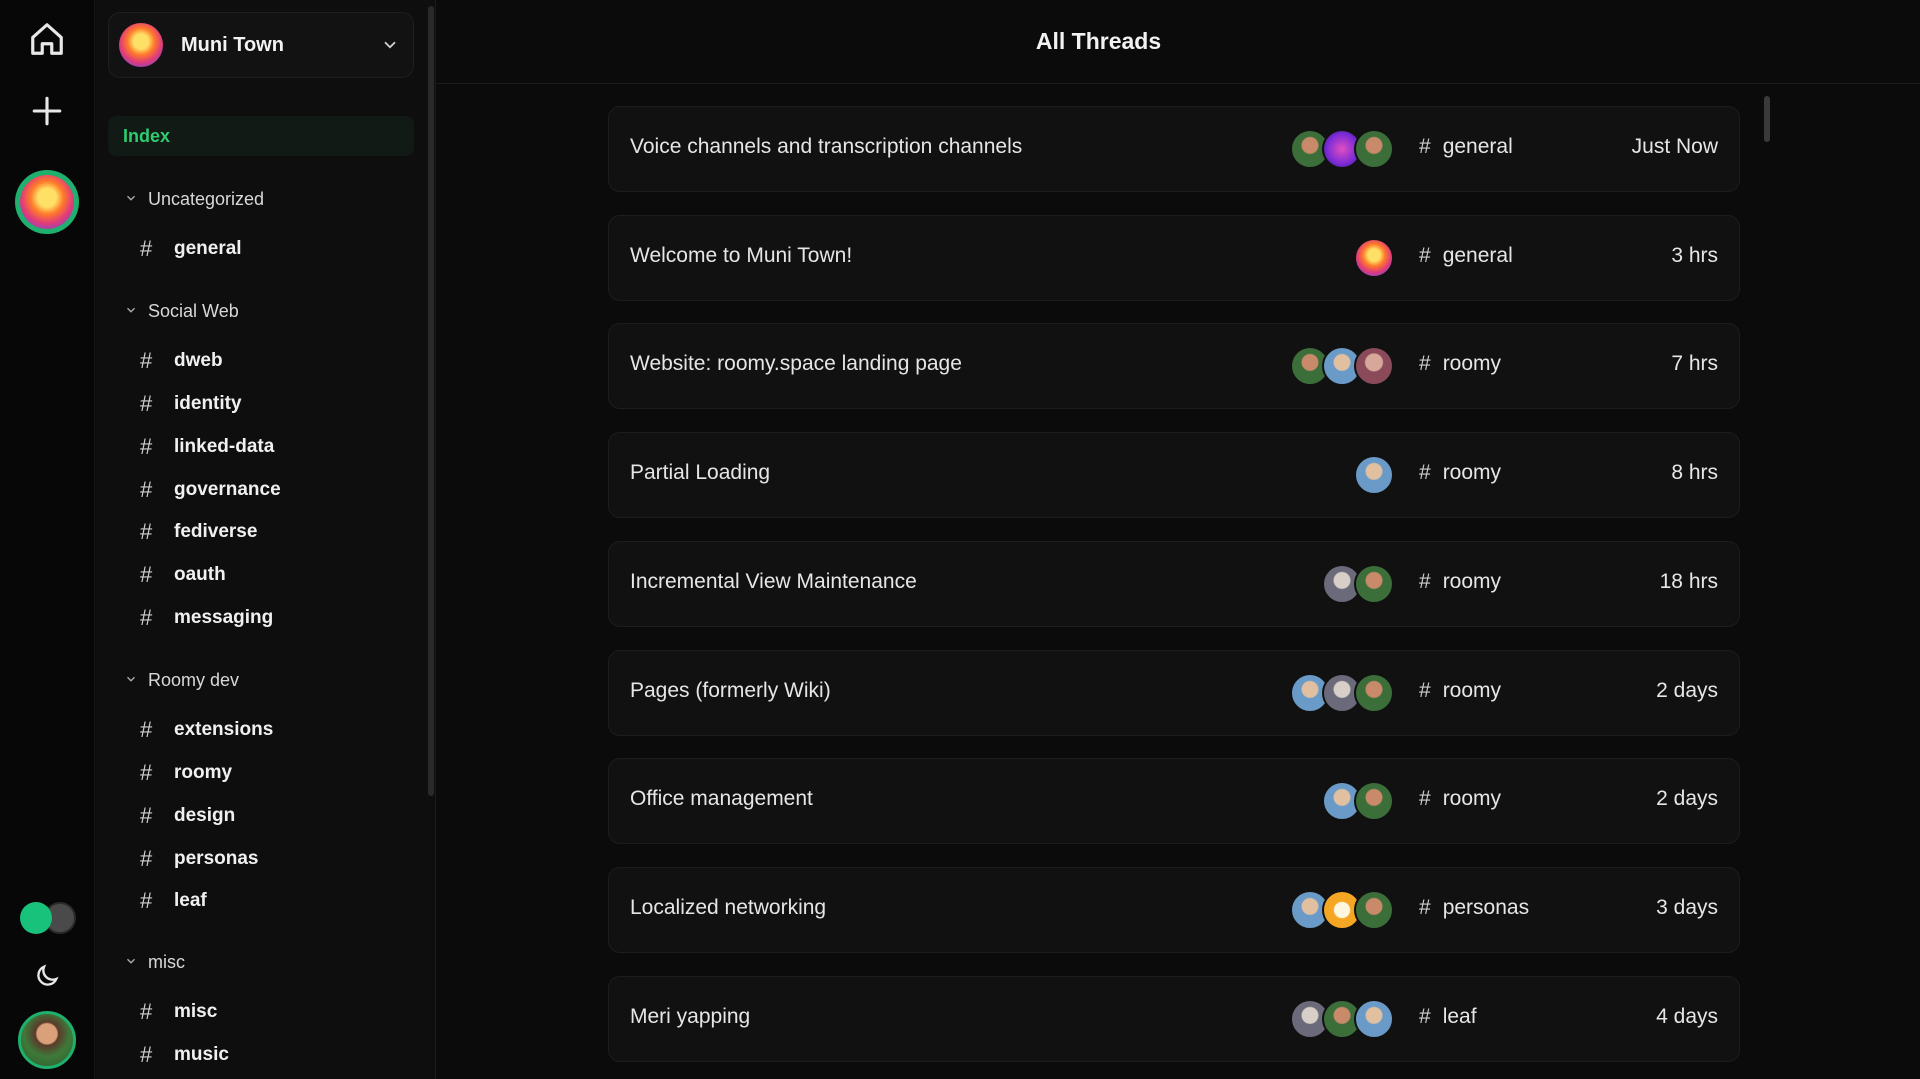 This screenshot has width=1920, height=1079. Describe the element at coordinates (796, 363) in the screenshot. I see `thread-title: Website: roomy.space landing page` at that location.